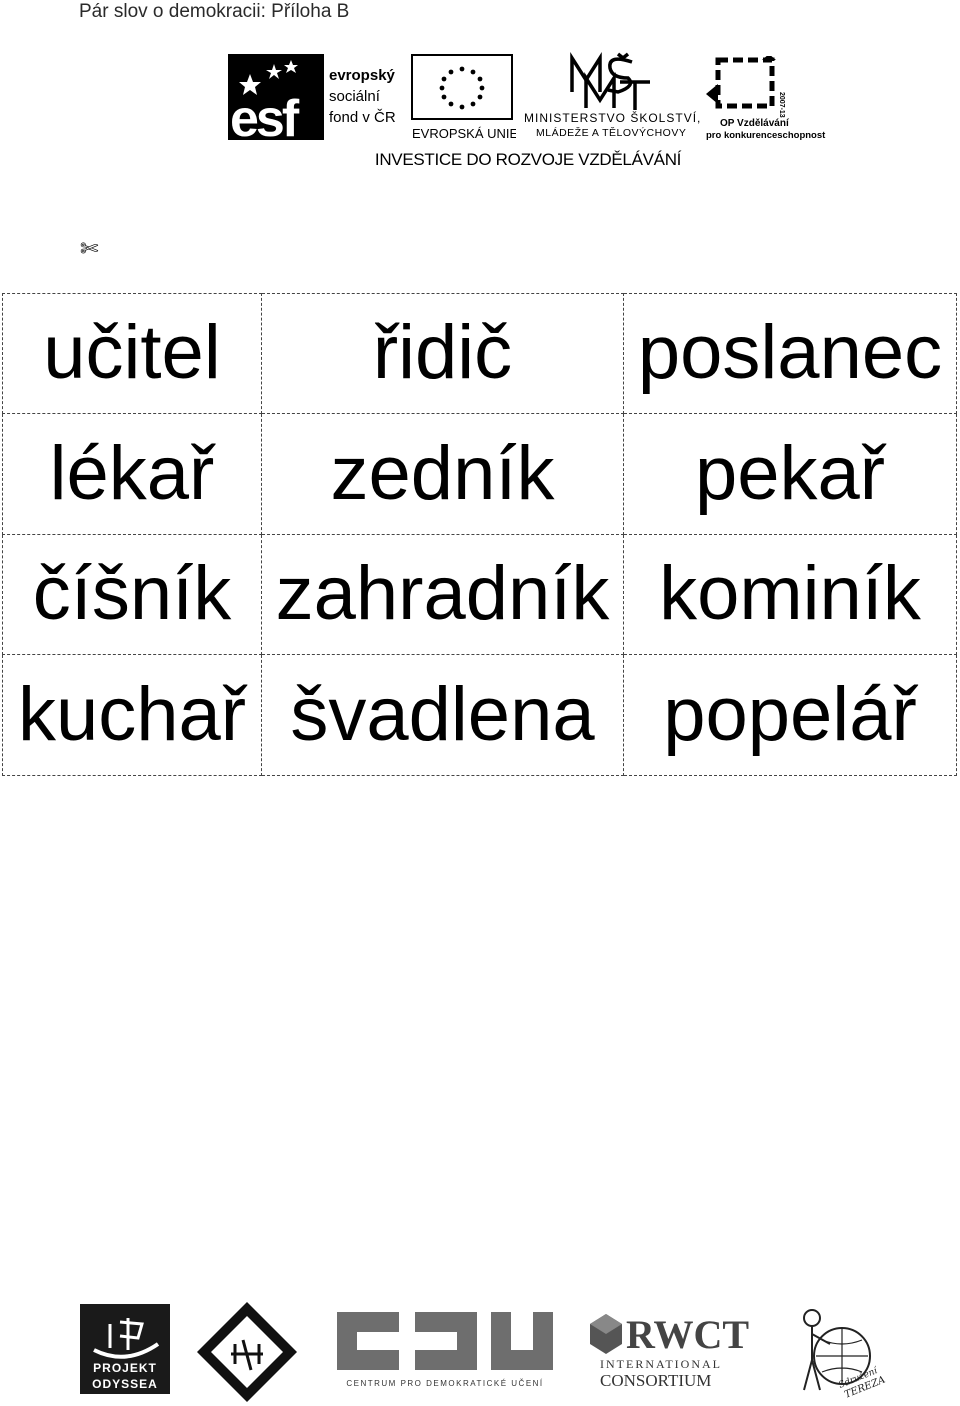 This screenshot has width=960, height=1406. I want to click on word-card: poslanec, so click(790, 353).